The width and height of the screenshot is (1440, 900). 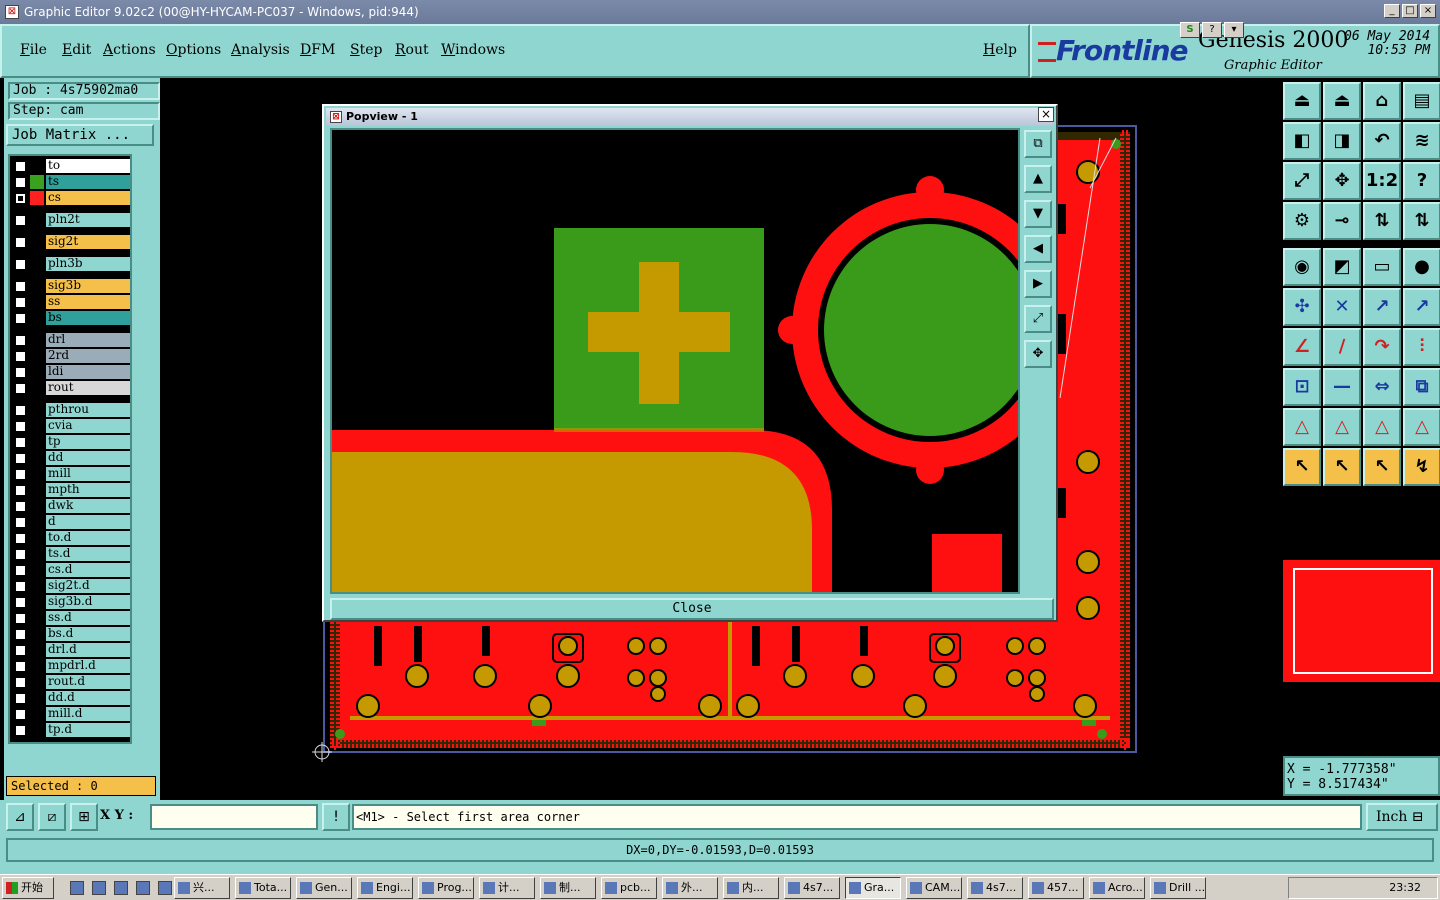 What do you see at coordinates (1302, 307) in the screenshot?
I see `toolbar-tool-21-icon: ✣` at bounding box center [1302, 307].